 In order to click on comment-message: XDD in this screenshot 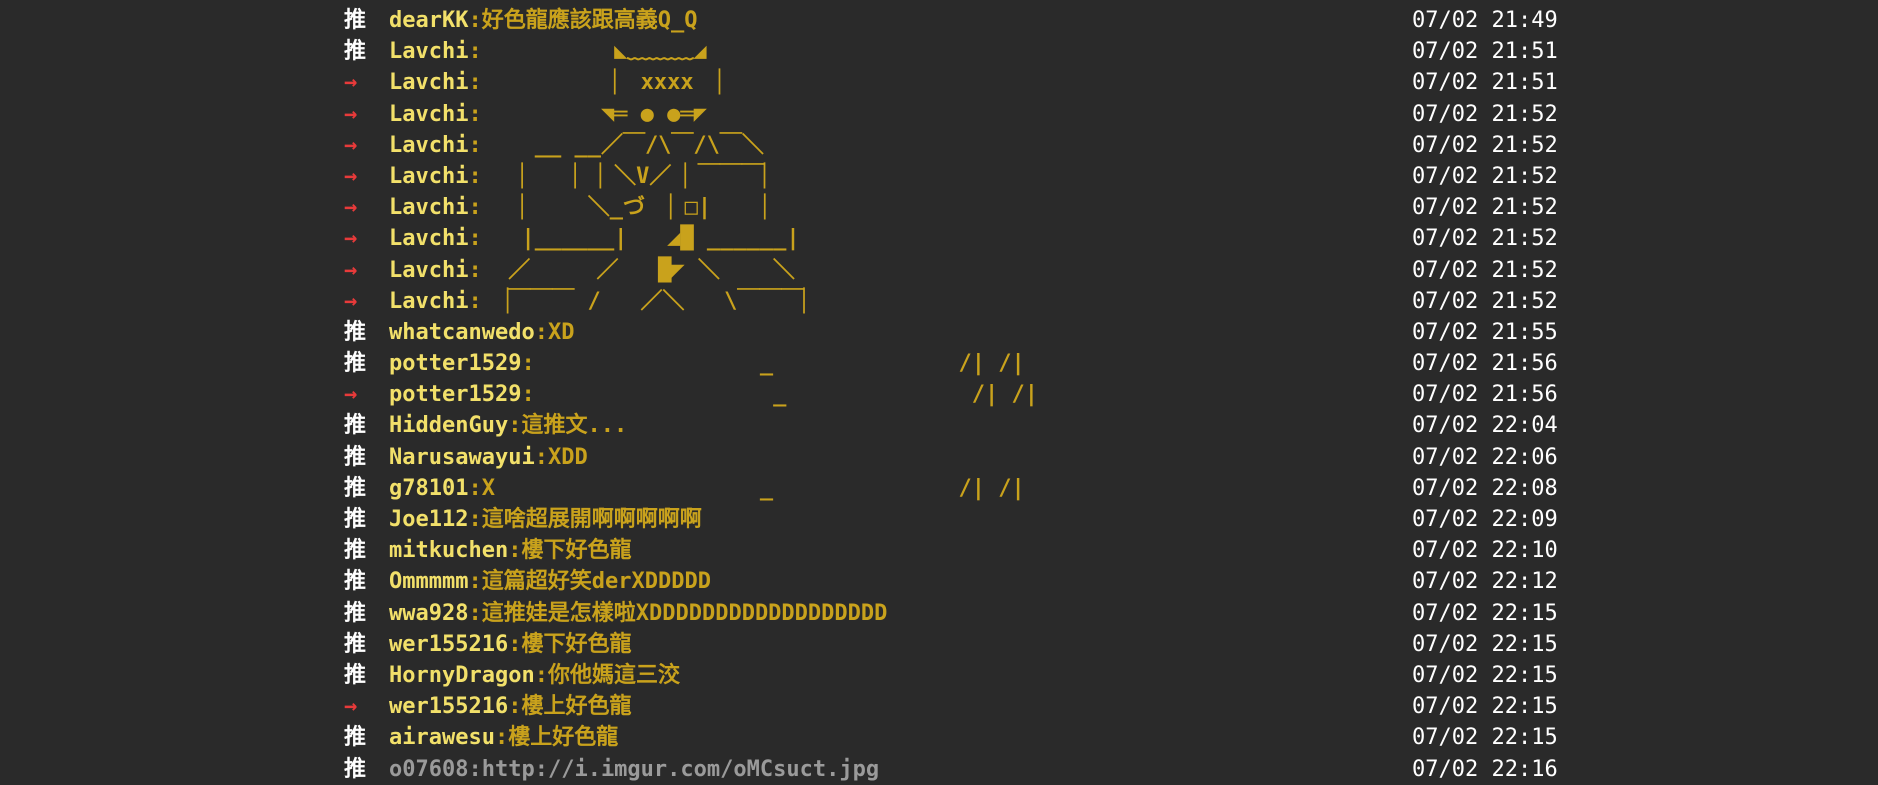, I will do `click(567, 457)`.